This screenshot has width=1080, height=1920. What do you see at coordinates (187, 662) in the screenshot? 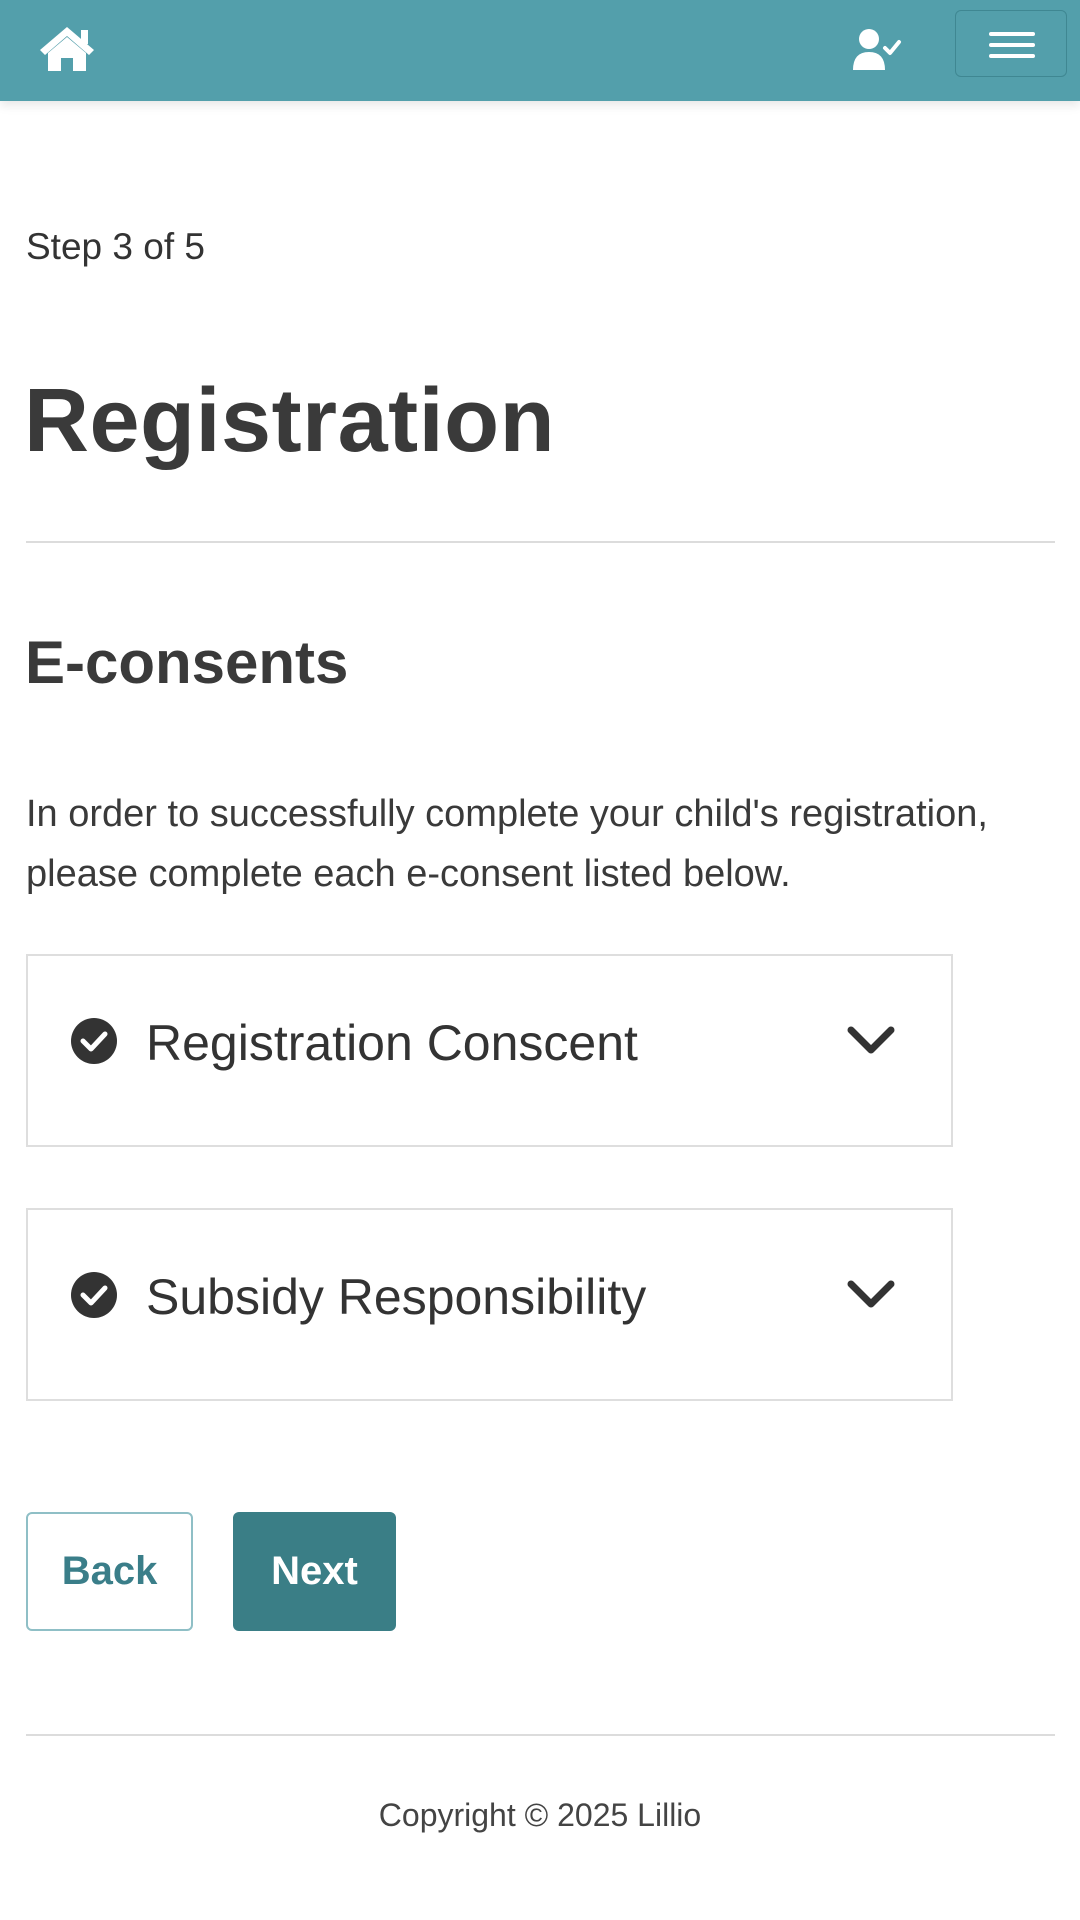
I see `section-title: E-consents` at bounding box center [187, 662].